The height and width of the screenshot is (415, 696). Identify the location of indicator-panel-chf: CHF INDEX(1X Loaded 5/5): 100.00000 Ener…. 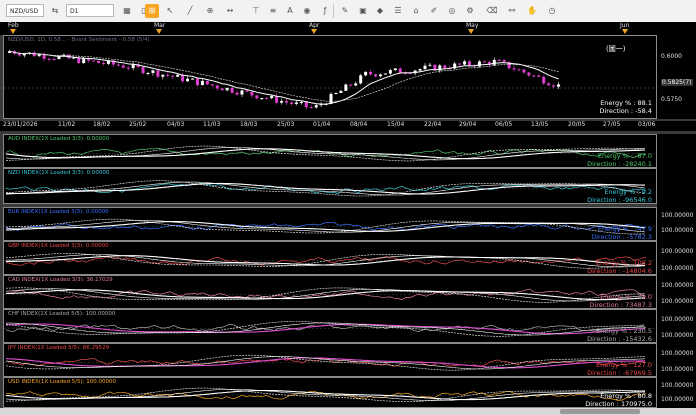
(330, 326).